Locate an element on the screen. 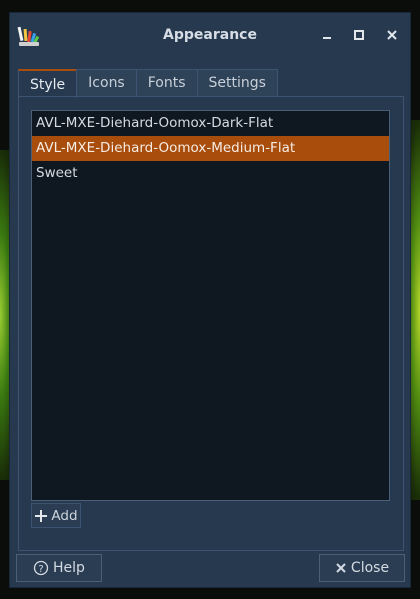 Image resolution: width=420 pixels, height=599 pixels. minimize-icon is located at coordinates (327, 38).